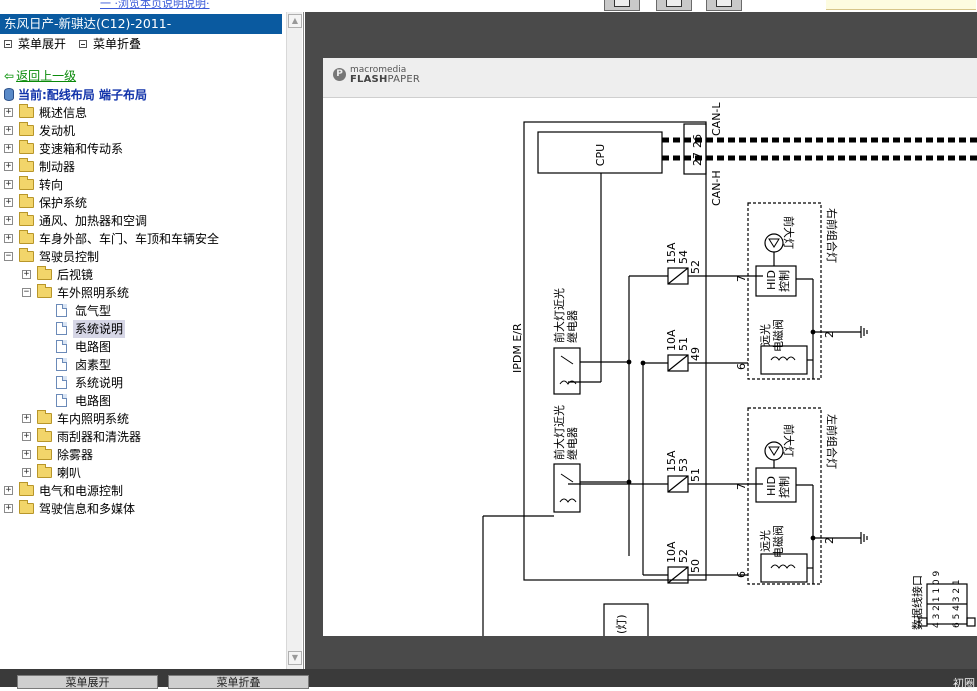 The image size is (977, 691). Describe the element at coordinates (957, 603) in the screenshot. I see `data-connector-pins-bottom: 6 5 4 3 2 1` at that location.